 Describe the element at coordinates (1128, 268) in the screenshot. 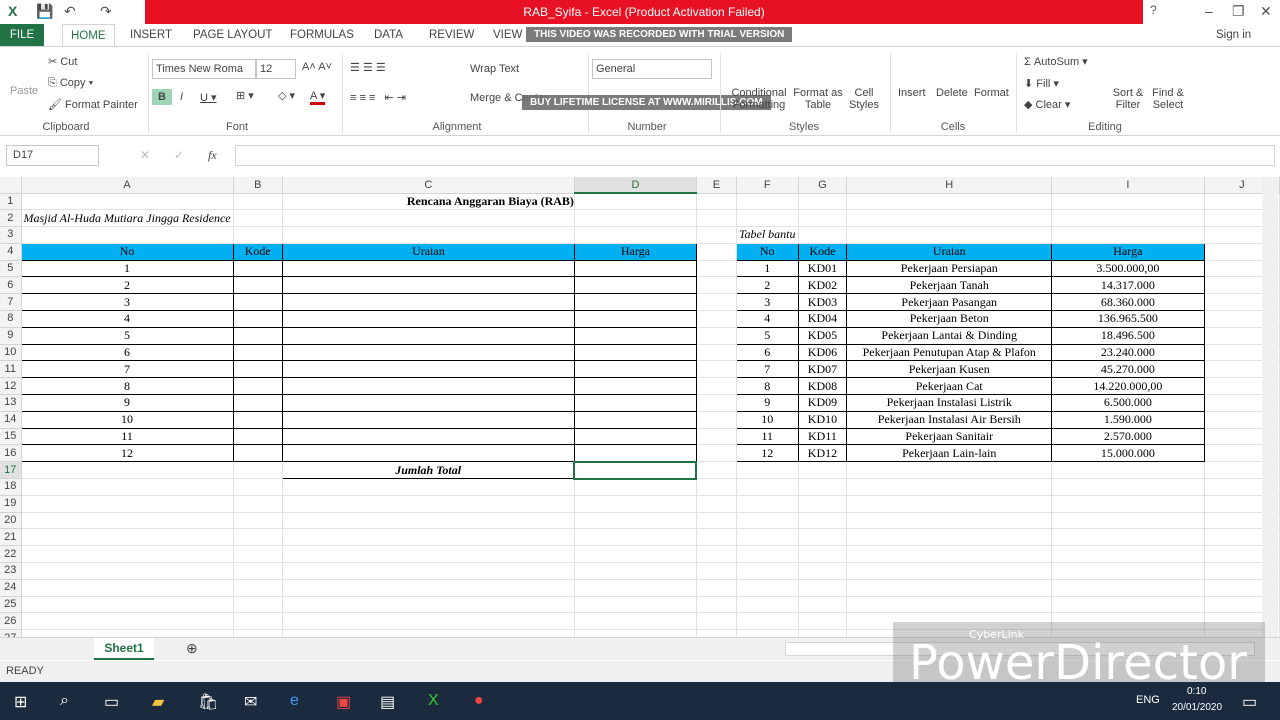

I see `cell-I5: 3.500.000,00` at that location.